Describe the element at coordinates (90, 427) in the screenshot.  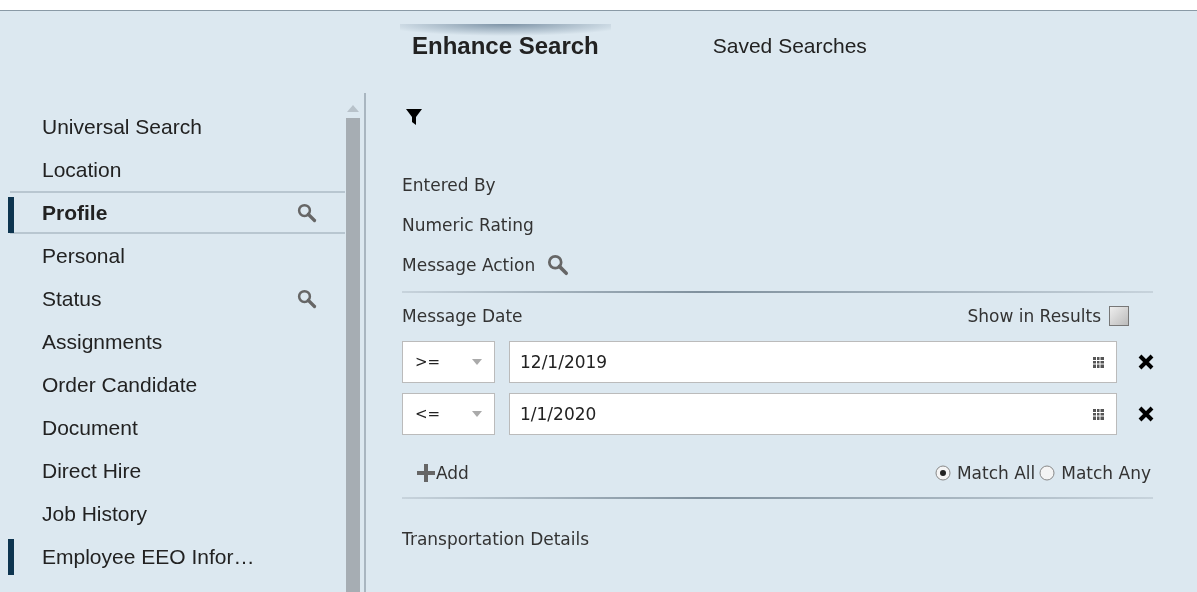
I see `sidebar-label: Document` at that location.